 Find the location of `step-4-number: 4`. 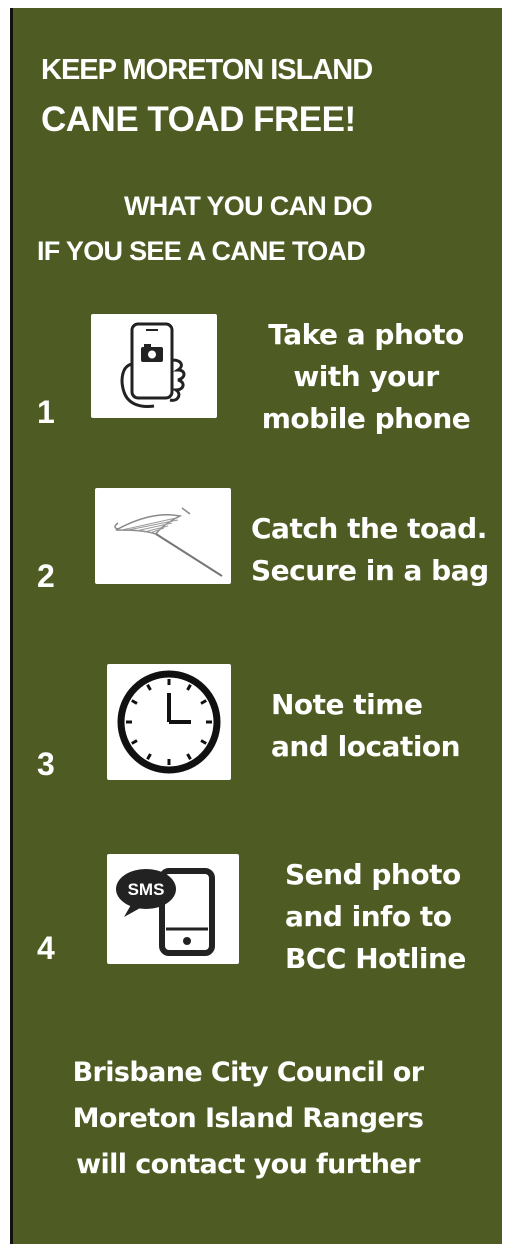

step-4-number: 4 is located at coordinates (46, 948).